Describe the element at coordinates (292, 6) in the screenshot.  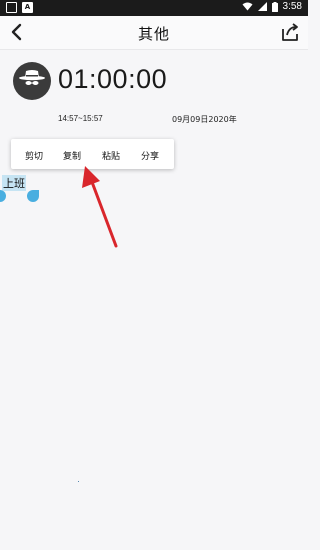
I see `status-time: 3:58` at that location.